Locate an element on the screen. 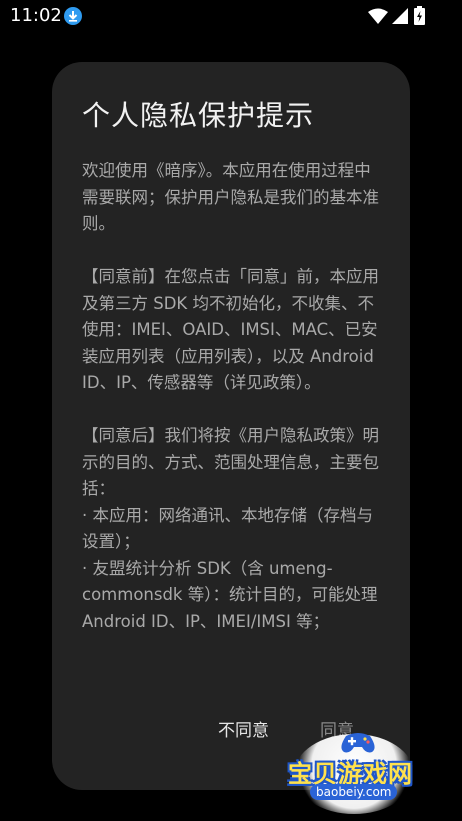 This screenshot has height=821, width=462. download-icon is located at coordinates (73, 16).